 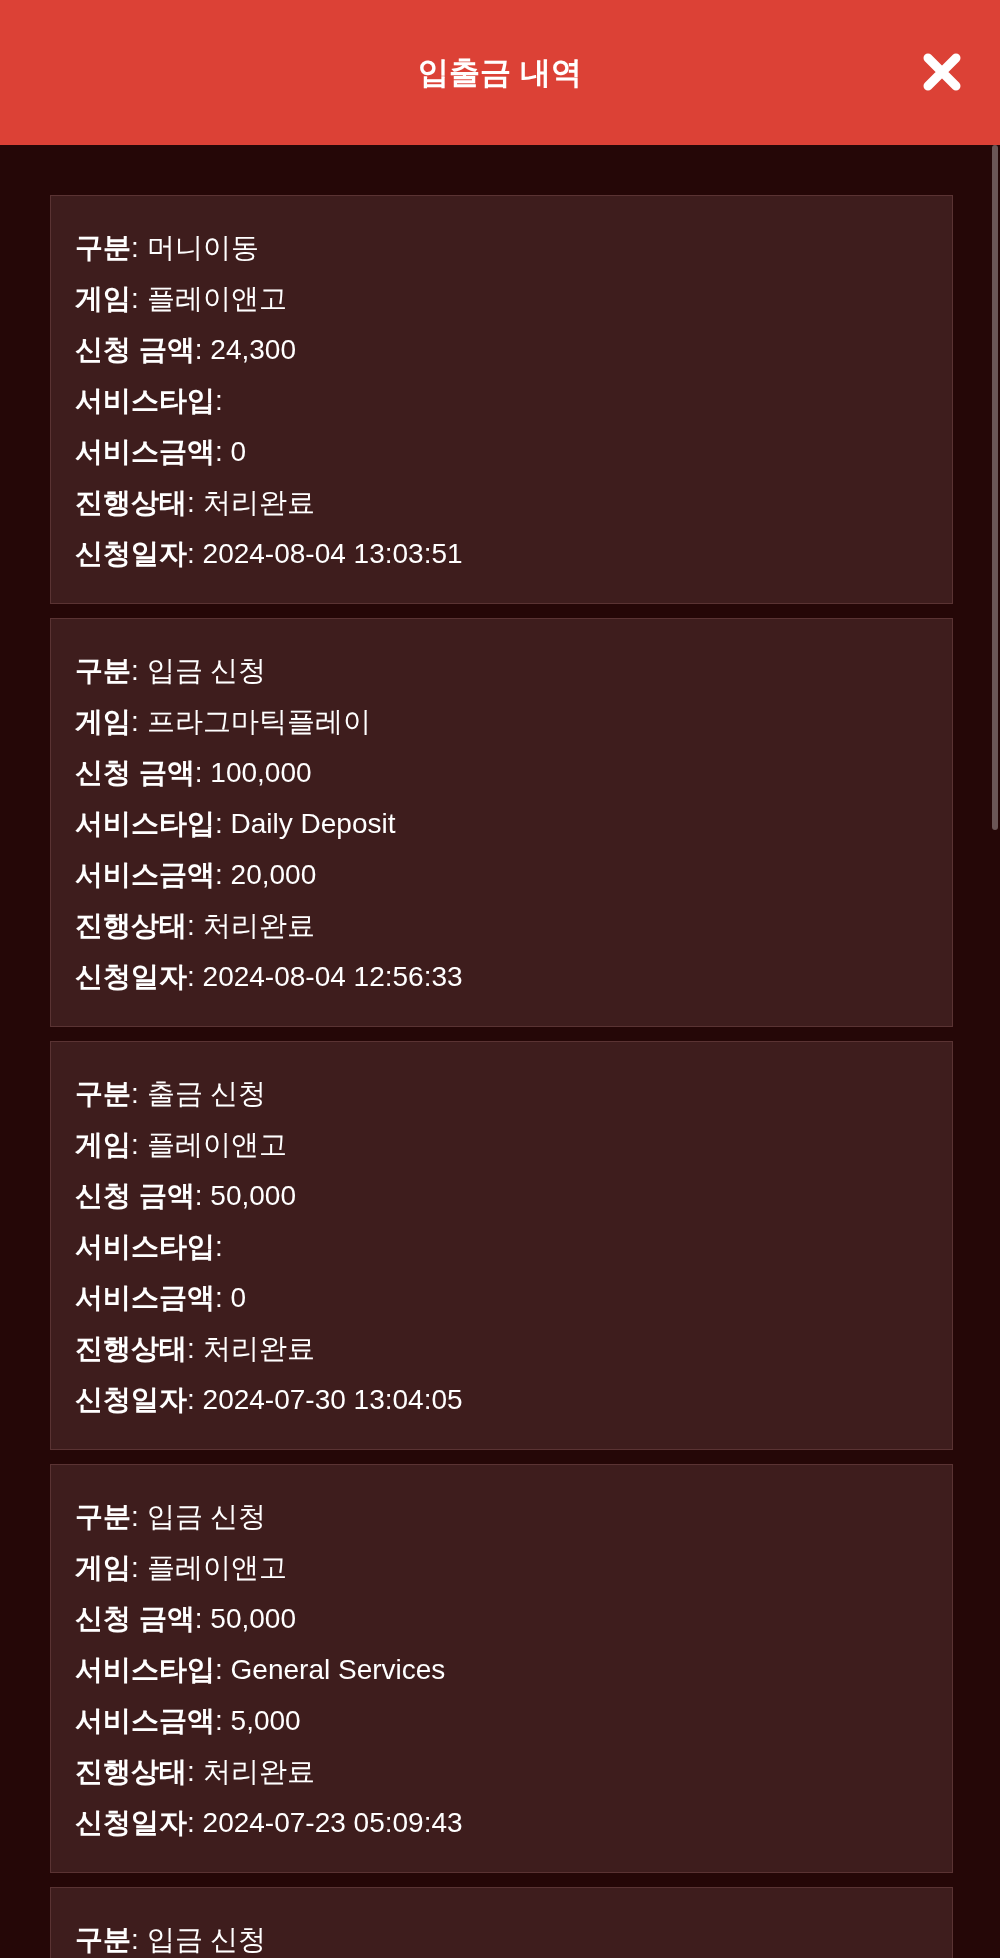 I want to click on record-line: 게임: 프라그마틱플레이, so click(x=223, y=722).